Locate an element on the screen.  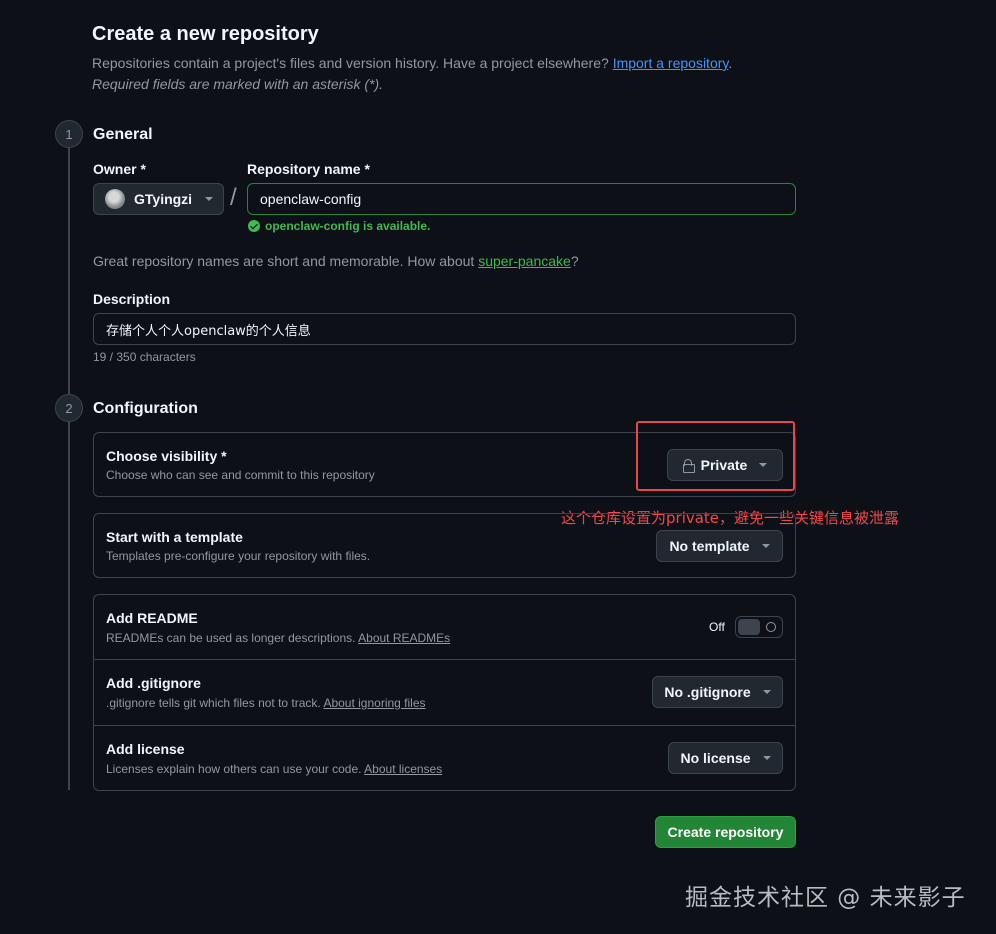
readme-toggle-label: Off is located at coordinates (717, 627).